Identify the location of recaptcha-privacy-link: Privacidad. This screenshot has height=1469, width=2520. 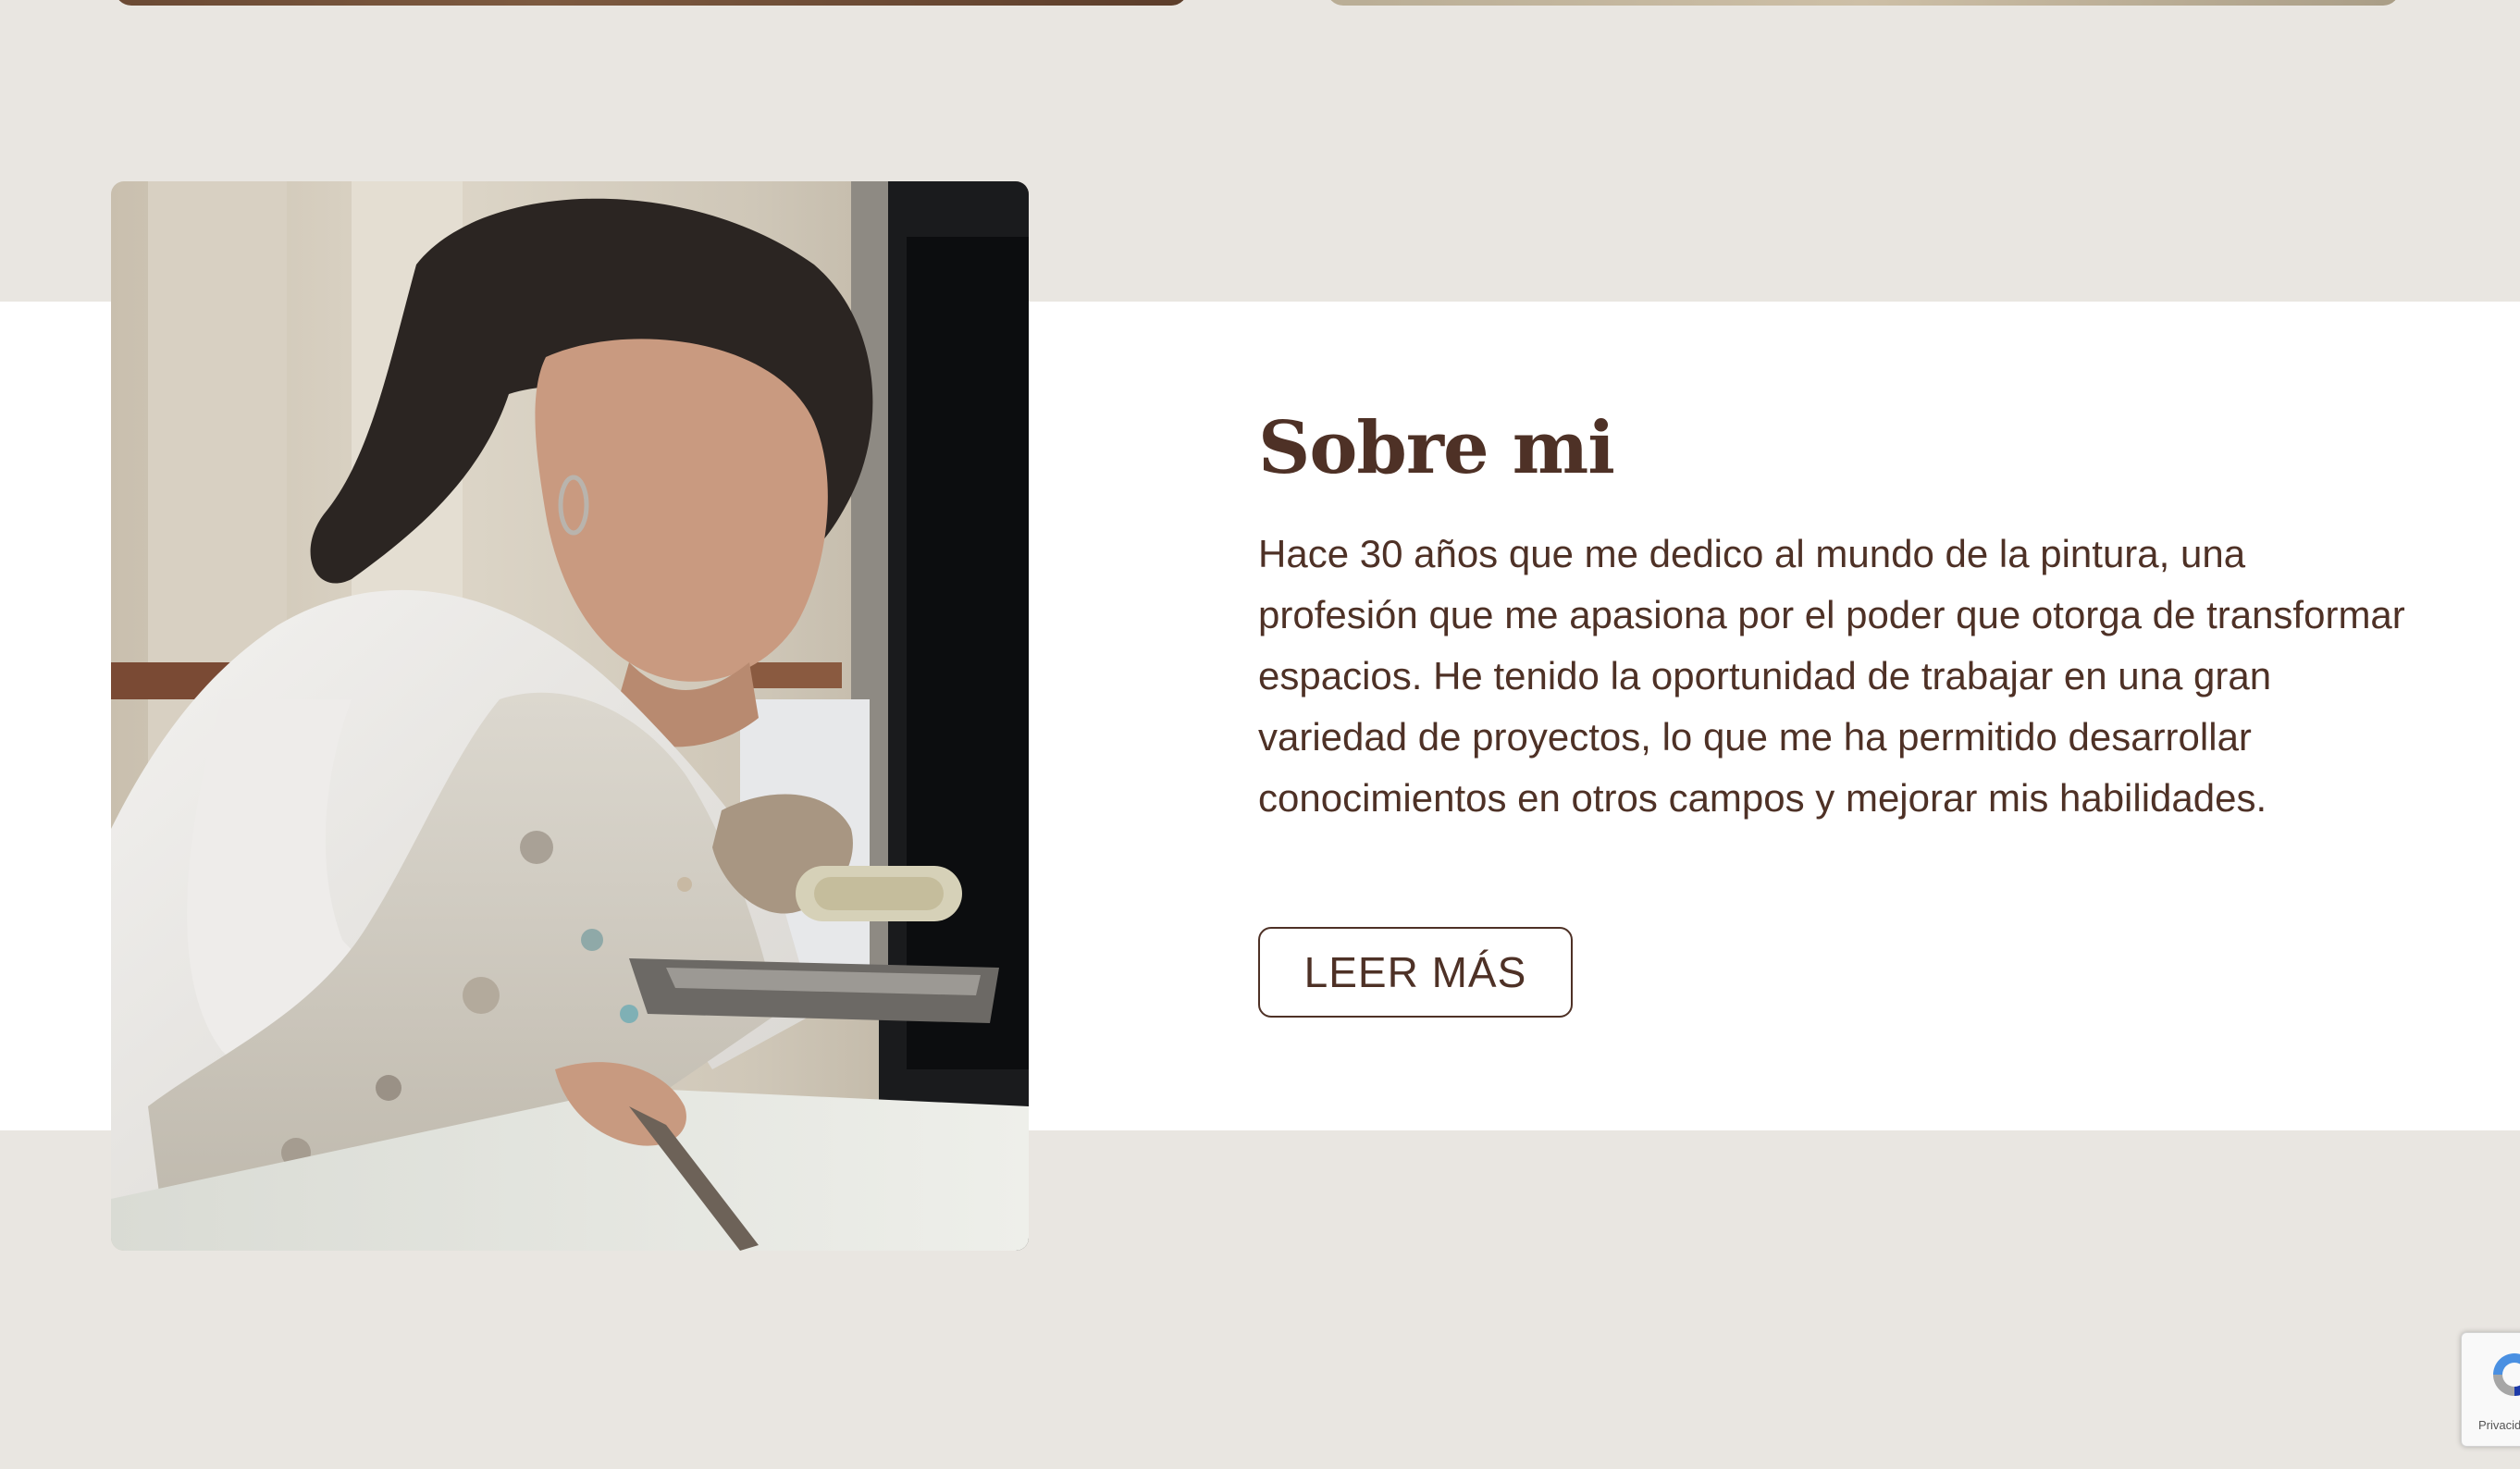
(2499, 1425).